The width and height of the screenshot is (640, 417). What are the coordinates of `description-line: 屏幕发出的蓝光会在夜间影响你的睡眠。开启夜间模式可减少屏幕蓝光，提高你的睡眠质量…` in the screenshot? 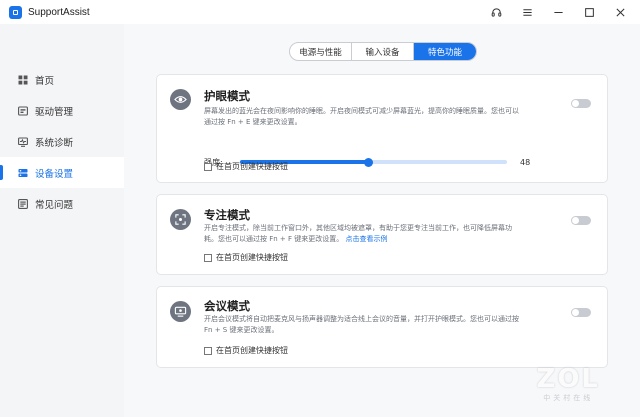 It's located at (361, 111).